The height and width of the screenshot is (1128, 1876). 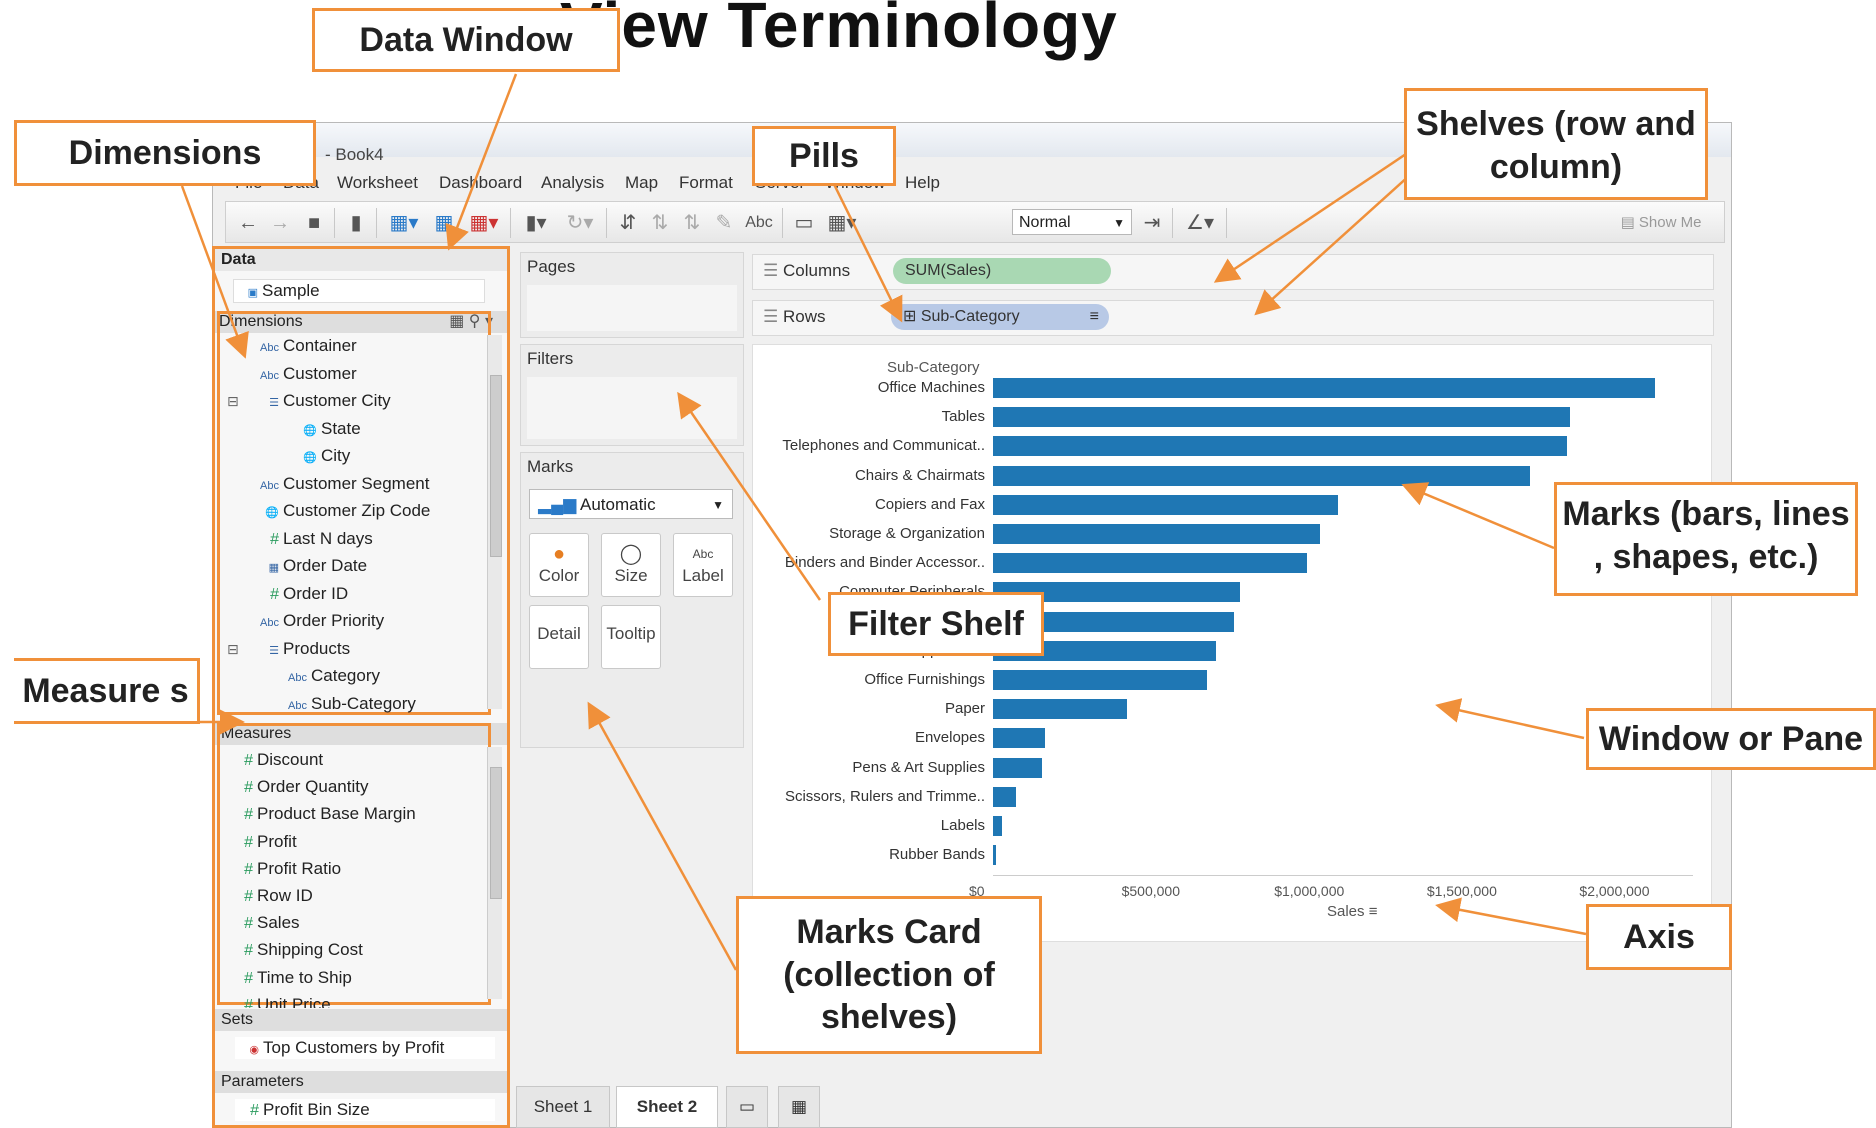 What do you see at coordinates (824, 156) in the screenshot?
I see `callout-pills: Pills` at bounding box center [824, 156].